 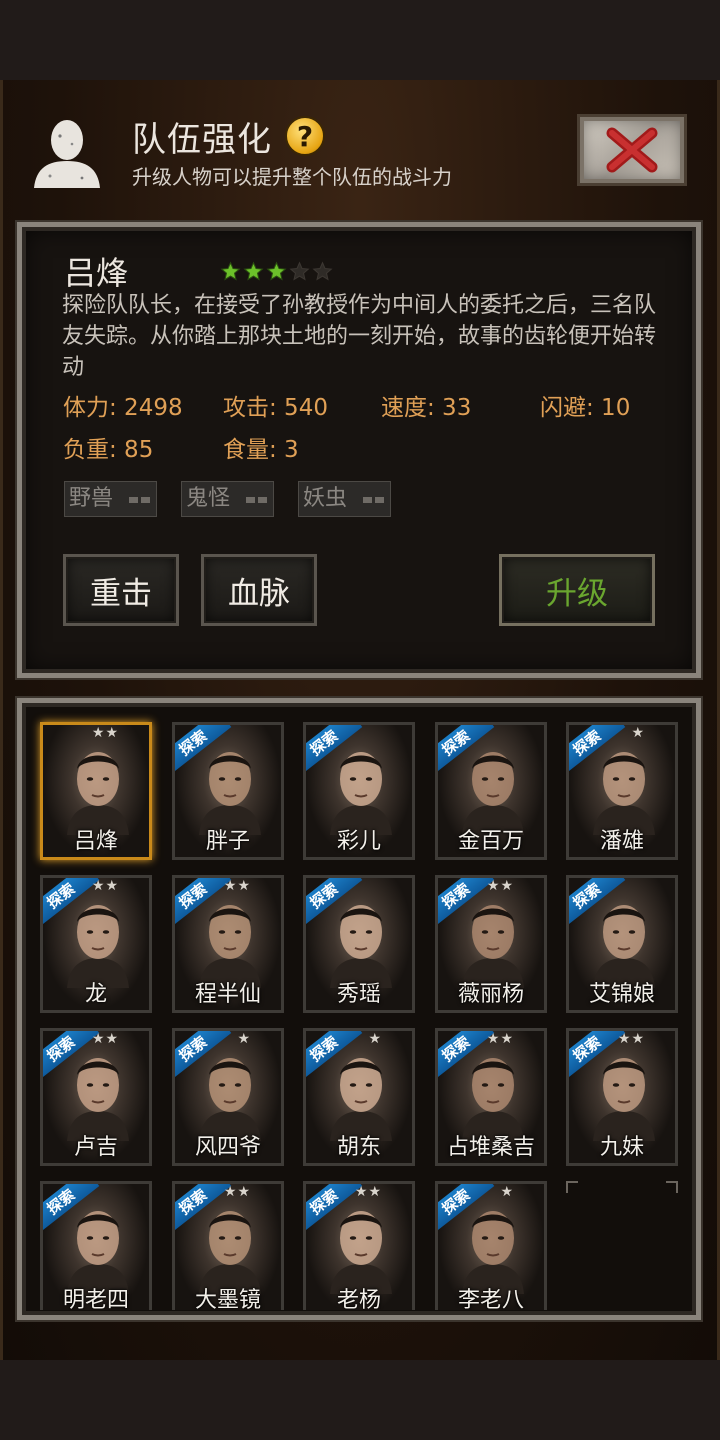 What do you see at coordinates (426, 408) in the screenshot?
I see `stat-speed: 速度: 33` at bounding box center [426, 408].